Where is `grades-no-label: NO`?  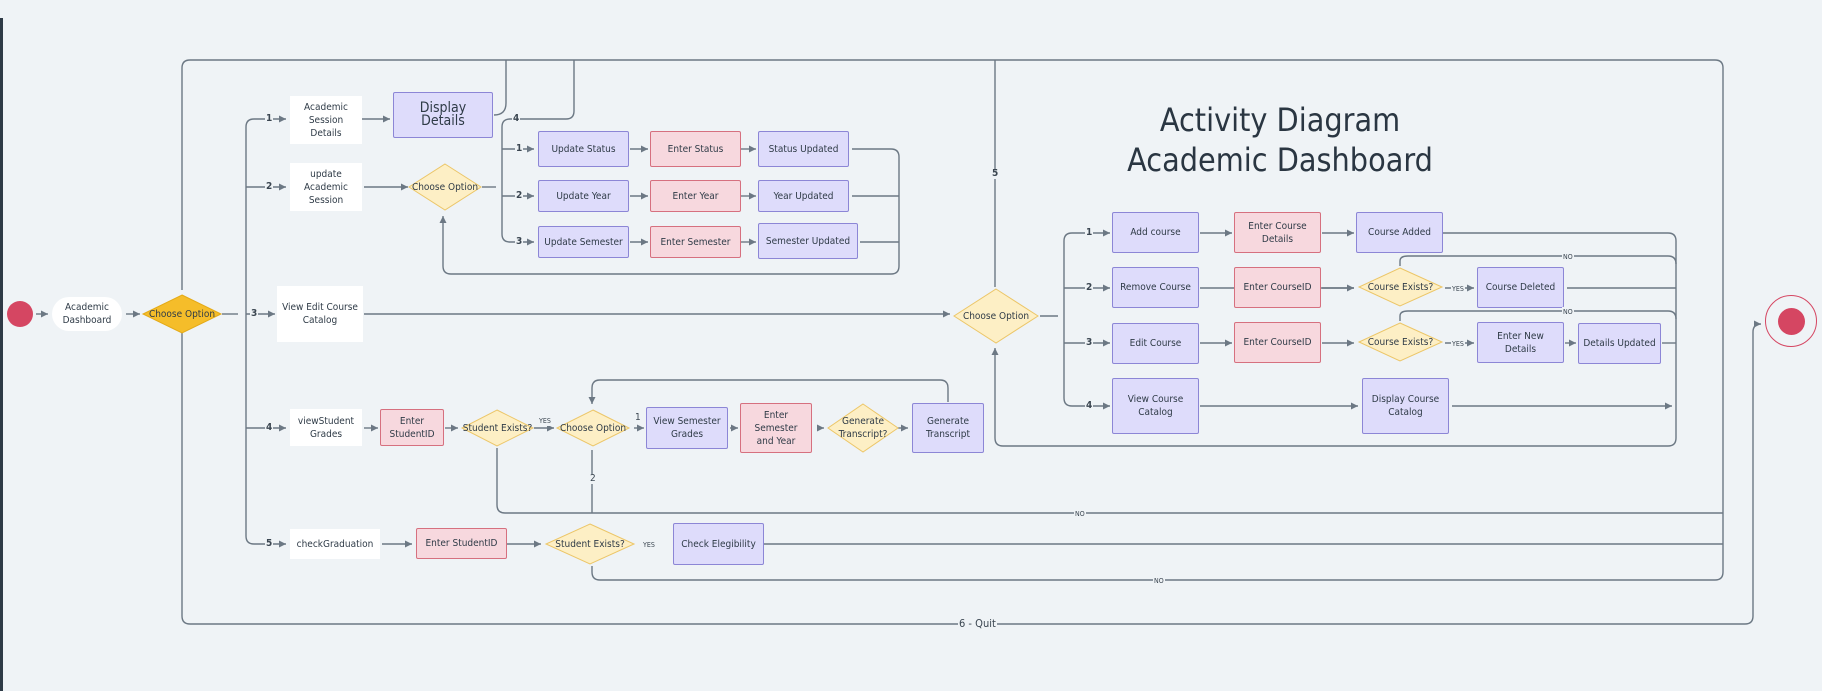 grades-no-label: NO is located at coordinates (1080, 514).